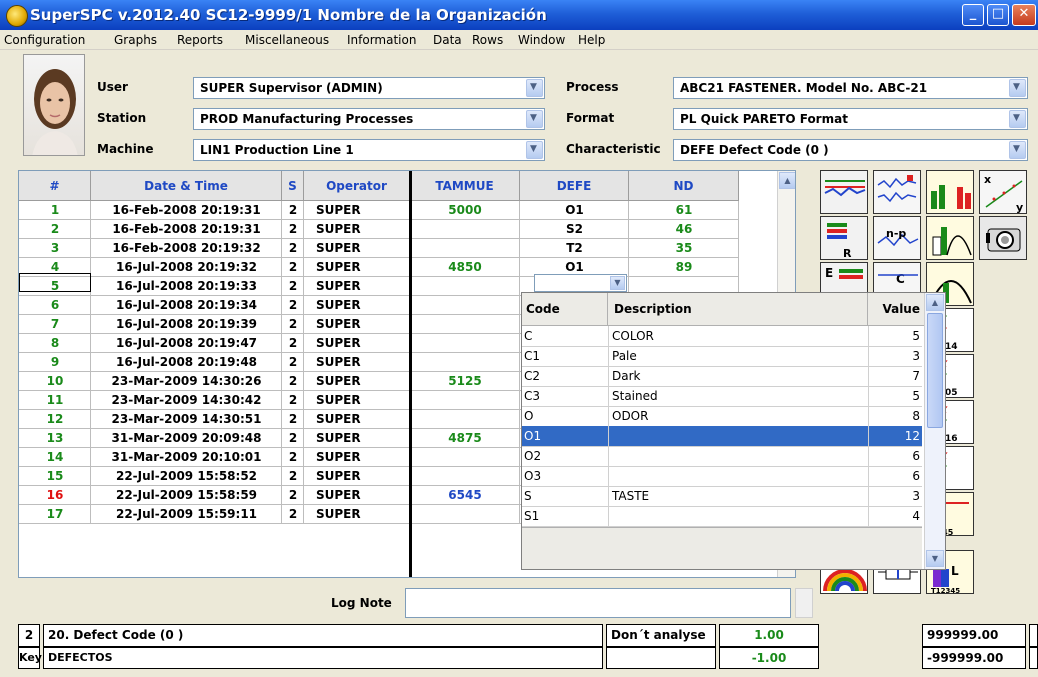 The image size is (1038, 677). Describe the element at coordinates (844, 238) in the screenshot. I see `xbar-r-table-icon: R` at that location.